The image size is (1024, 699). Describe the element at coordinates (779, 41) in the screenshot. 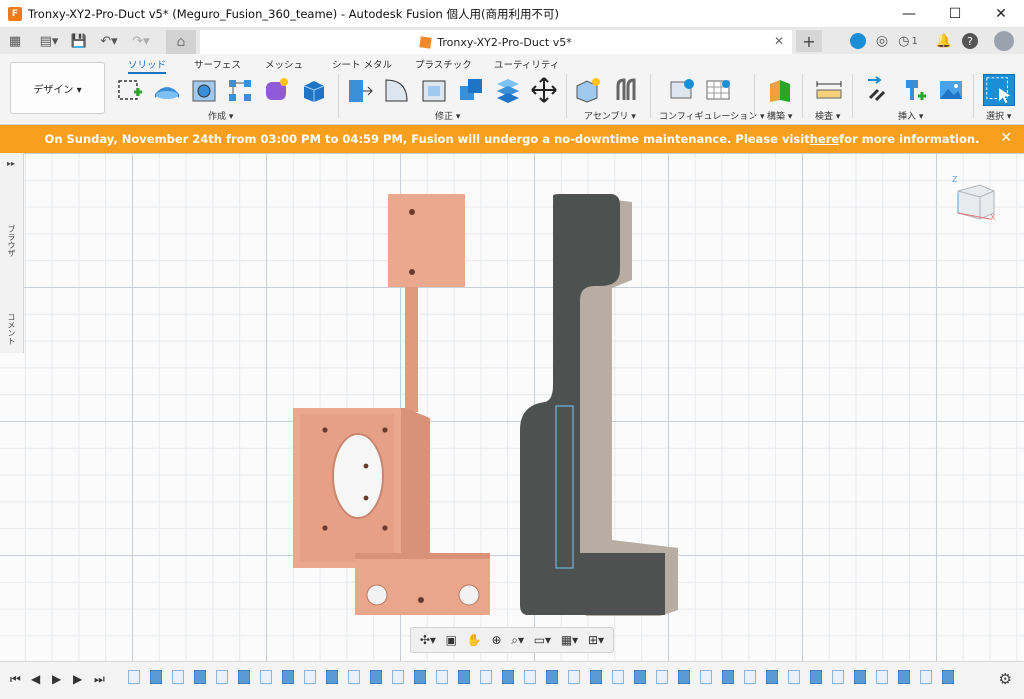

I see `close-tab-icon: ✕` at that location.